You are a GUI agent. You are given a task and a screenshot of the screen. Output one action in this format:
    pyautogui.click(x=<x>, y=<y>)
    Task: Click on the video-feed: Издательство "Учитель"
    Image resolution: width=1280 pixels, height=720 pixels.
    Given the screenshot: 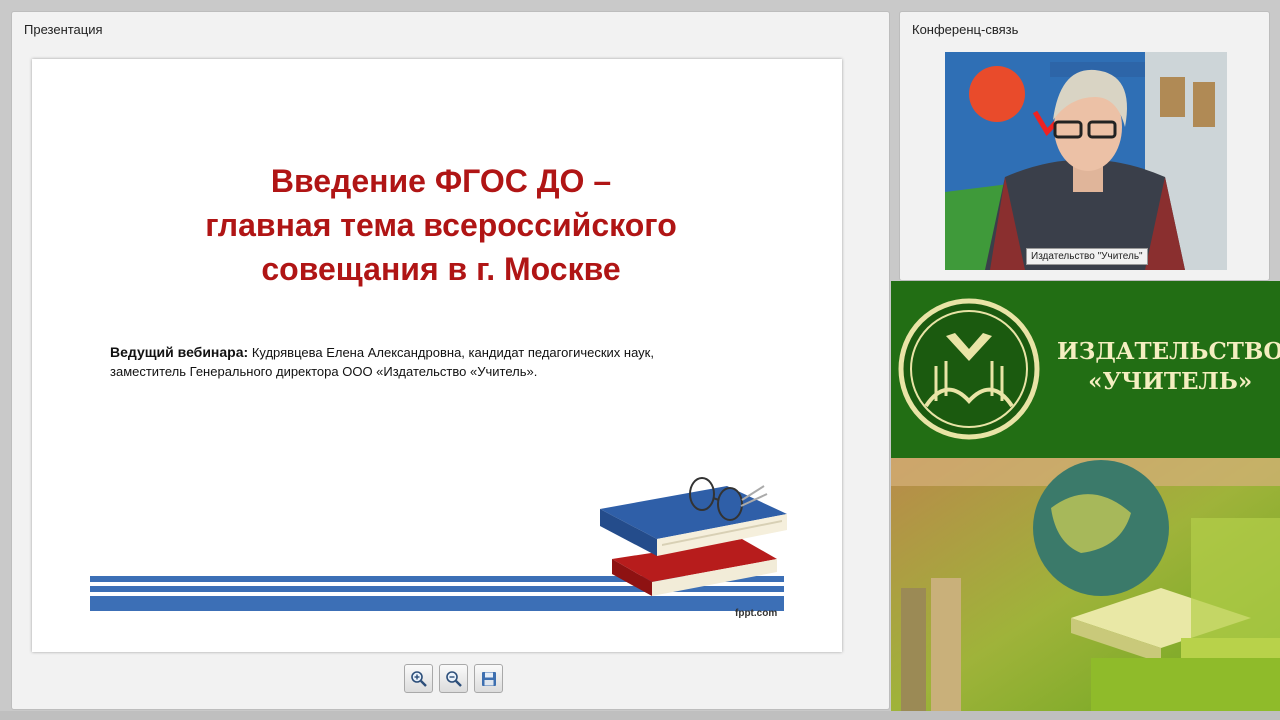 What is the action you would take?
    pyautogui.click(x=1086, y=161)
    